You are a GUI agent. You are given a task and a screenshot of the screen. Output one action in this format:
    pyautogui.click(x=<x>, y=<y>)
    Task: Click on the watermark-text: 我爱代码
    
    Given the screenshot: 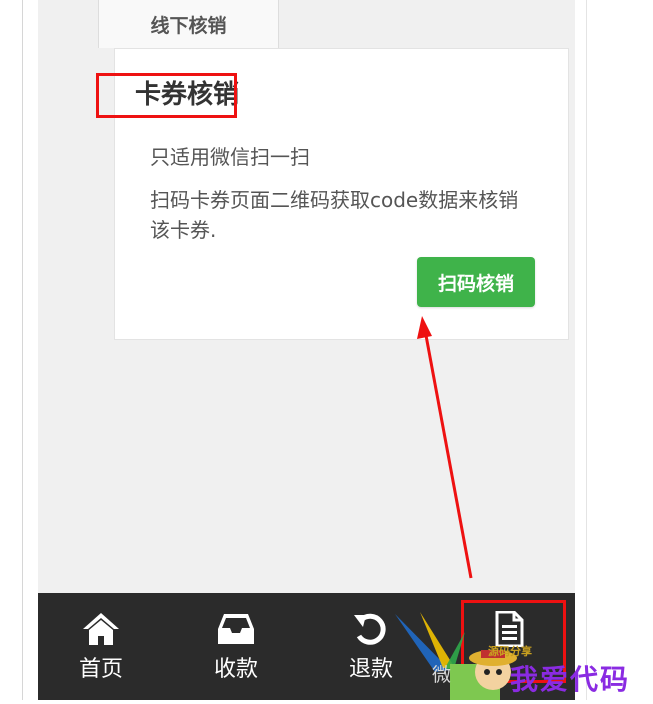 What is the action you would take?
    pyautogui.click(x=570, y=679)
    